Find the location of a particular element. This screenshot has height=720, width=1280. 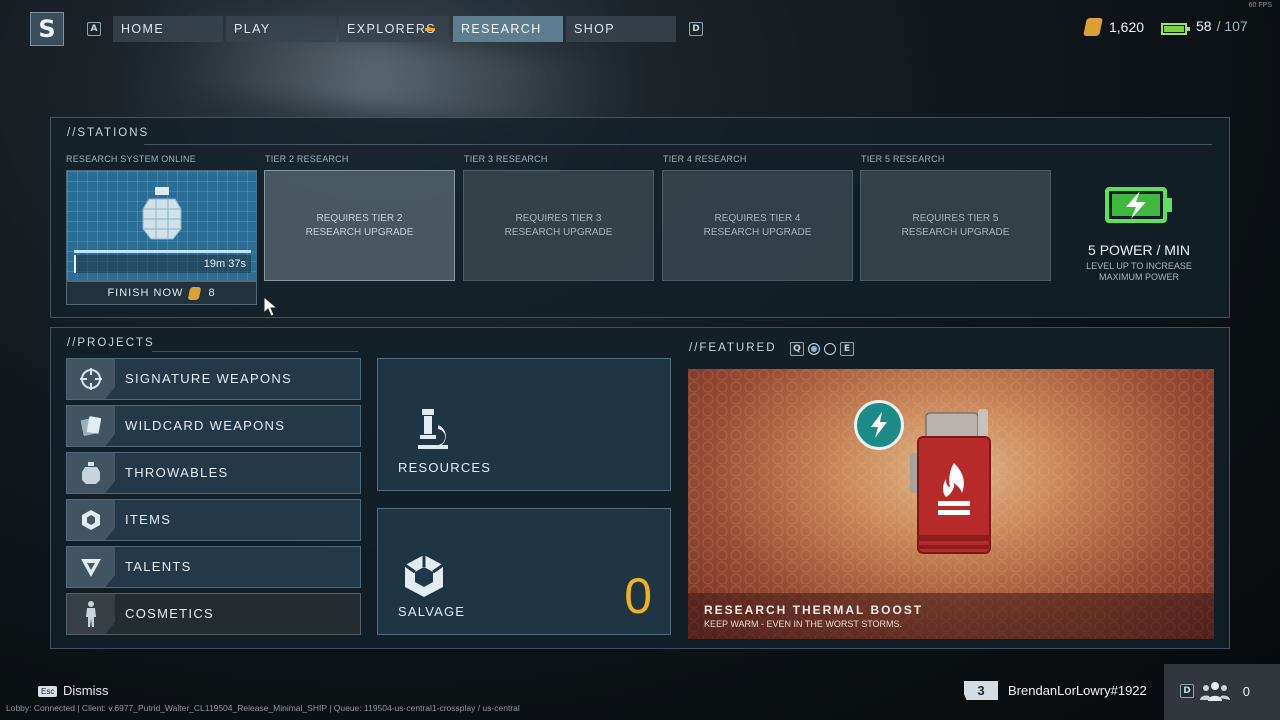

energy-display: 58 / 107 is located at coordinates (1222, 26).